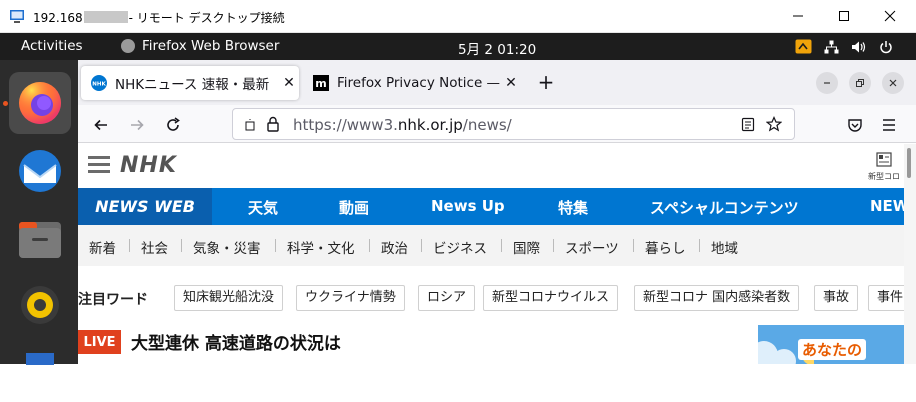 Image resolution: width=916 pixels, height=402 pixels. Describe the element at coordinates (724, 207) in the screenshot. I see `nav-special-contents: スペシャルコンテンツ` at that location.